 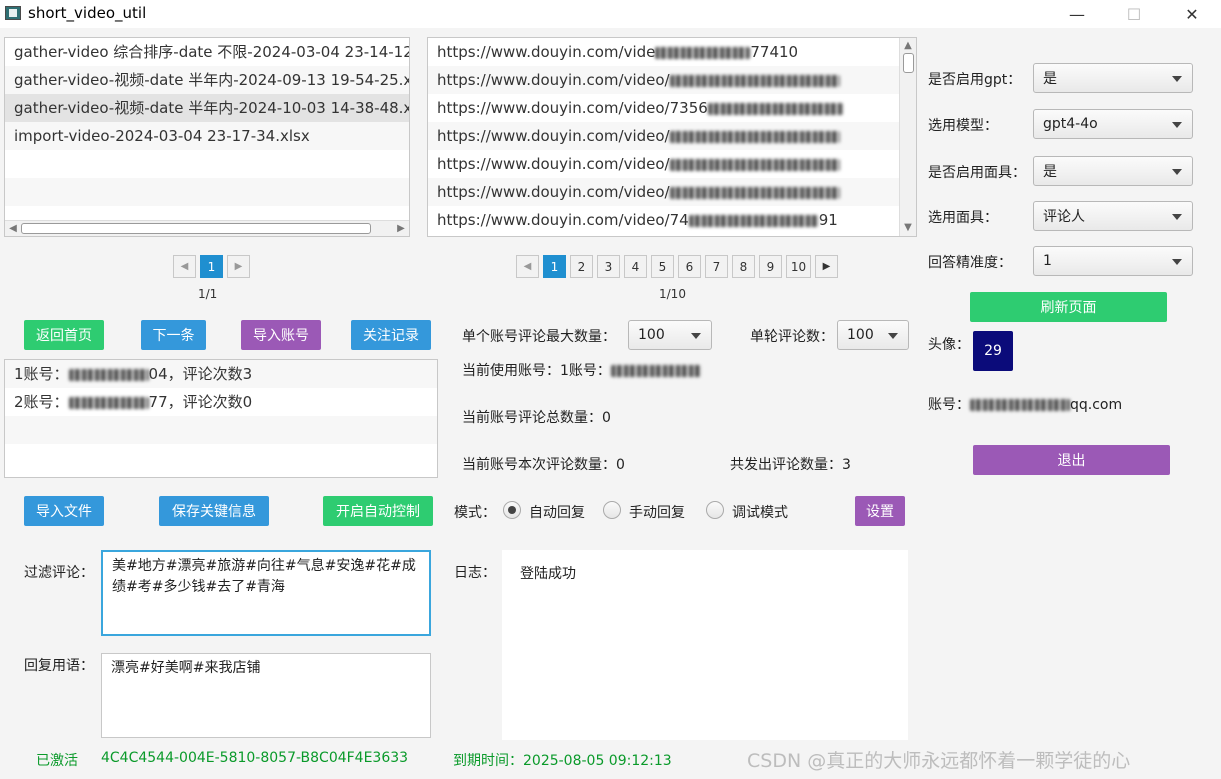 I want to click on page-button: 7, so click(x=716, y=266).